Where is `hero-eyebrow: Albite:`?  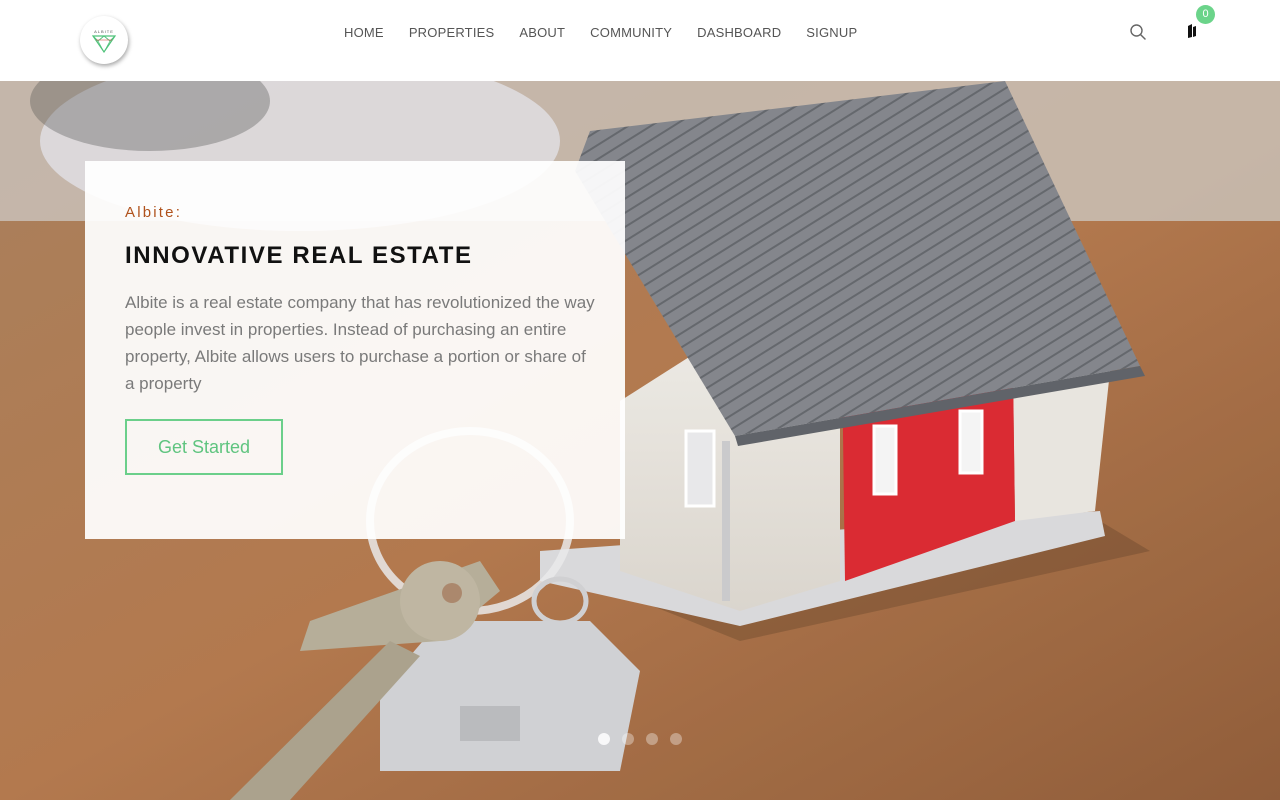
hero-eyebrow: Albite: is located at coordinates (154, 212).